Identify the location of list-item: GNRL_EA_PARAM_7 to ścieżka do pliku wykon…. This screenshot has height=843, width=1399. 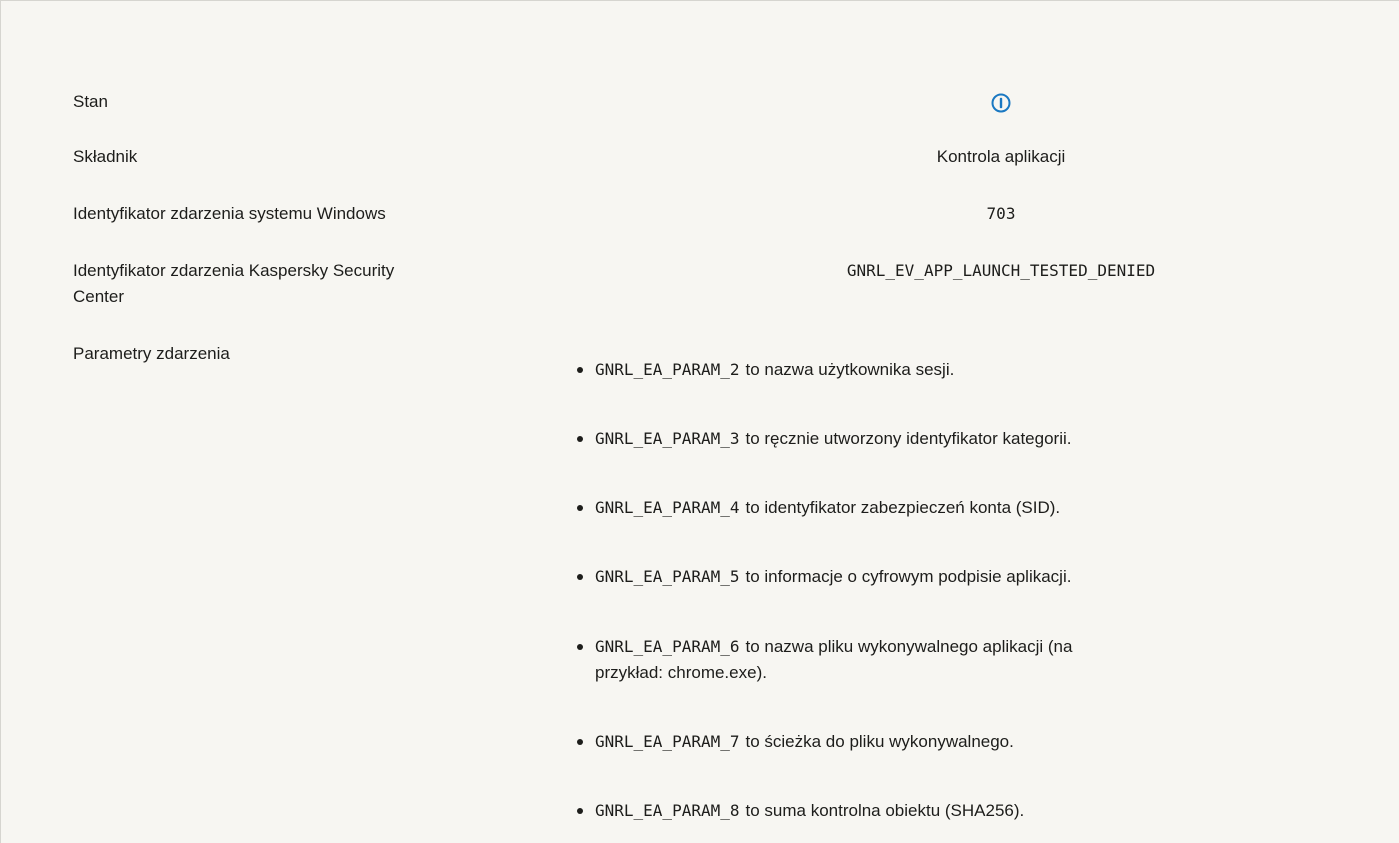
(953, 742).